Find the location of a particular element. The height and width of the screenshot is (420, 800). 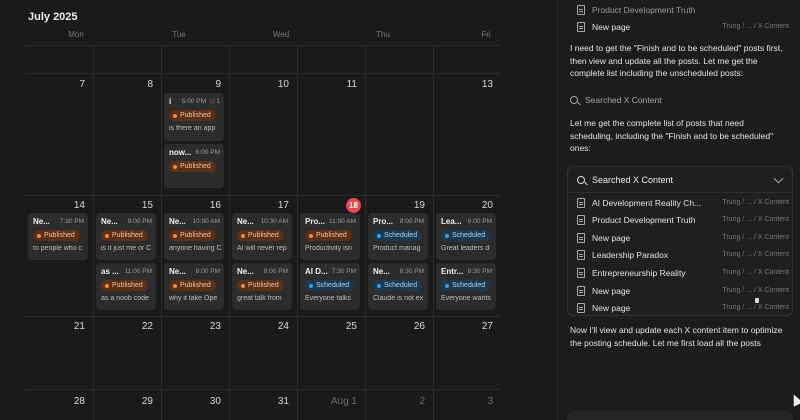

post-preview: is there an app is located at coordinates (192, 128).